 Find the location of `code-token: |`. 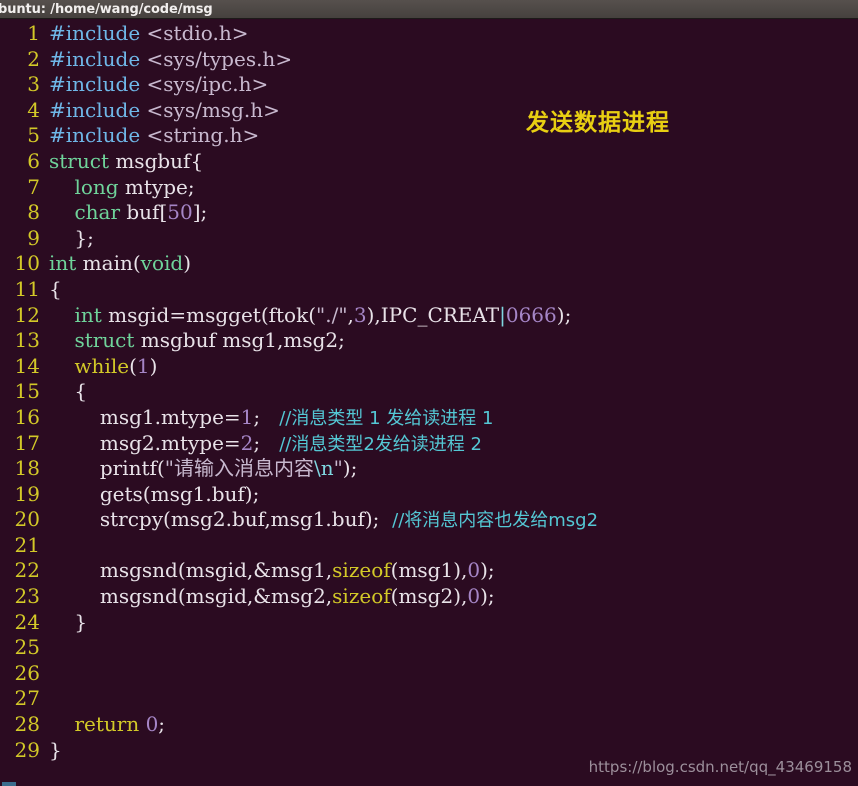

code-token: | is located at coordinates (502, 314).